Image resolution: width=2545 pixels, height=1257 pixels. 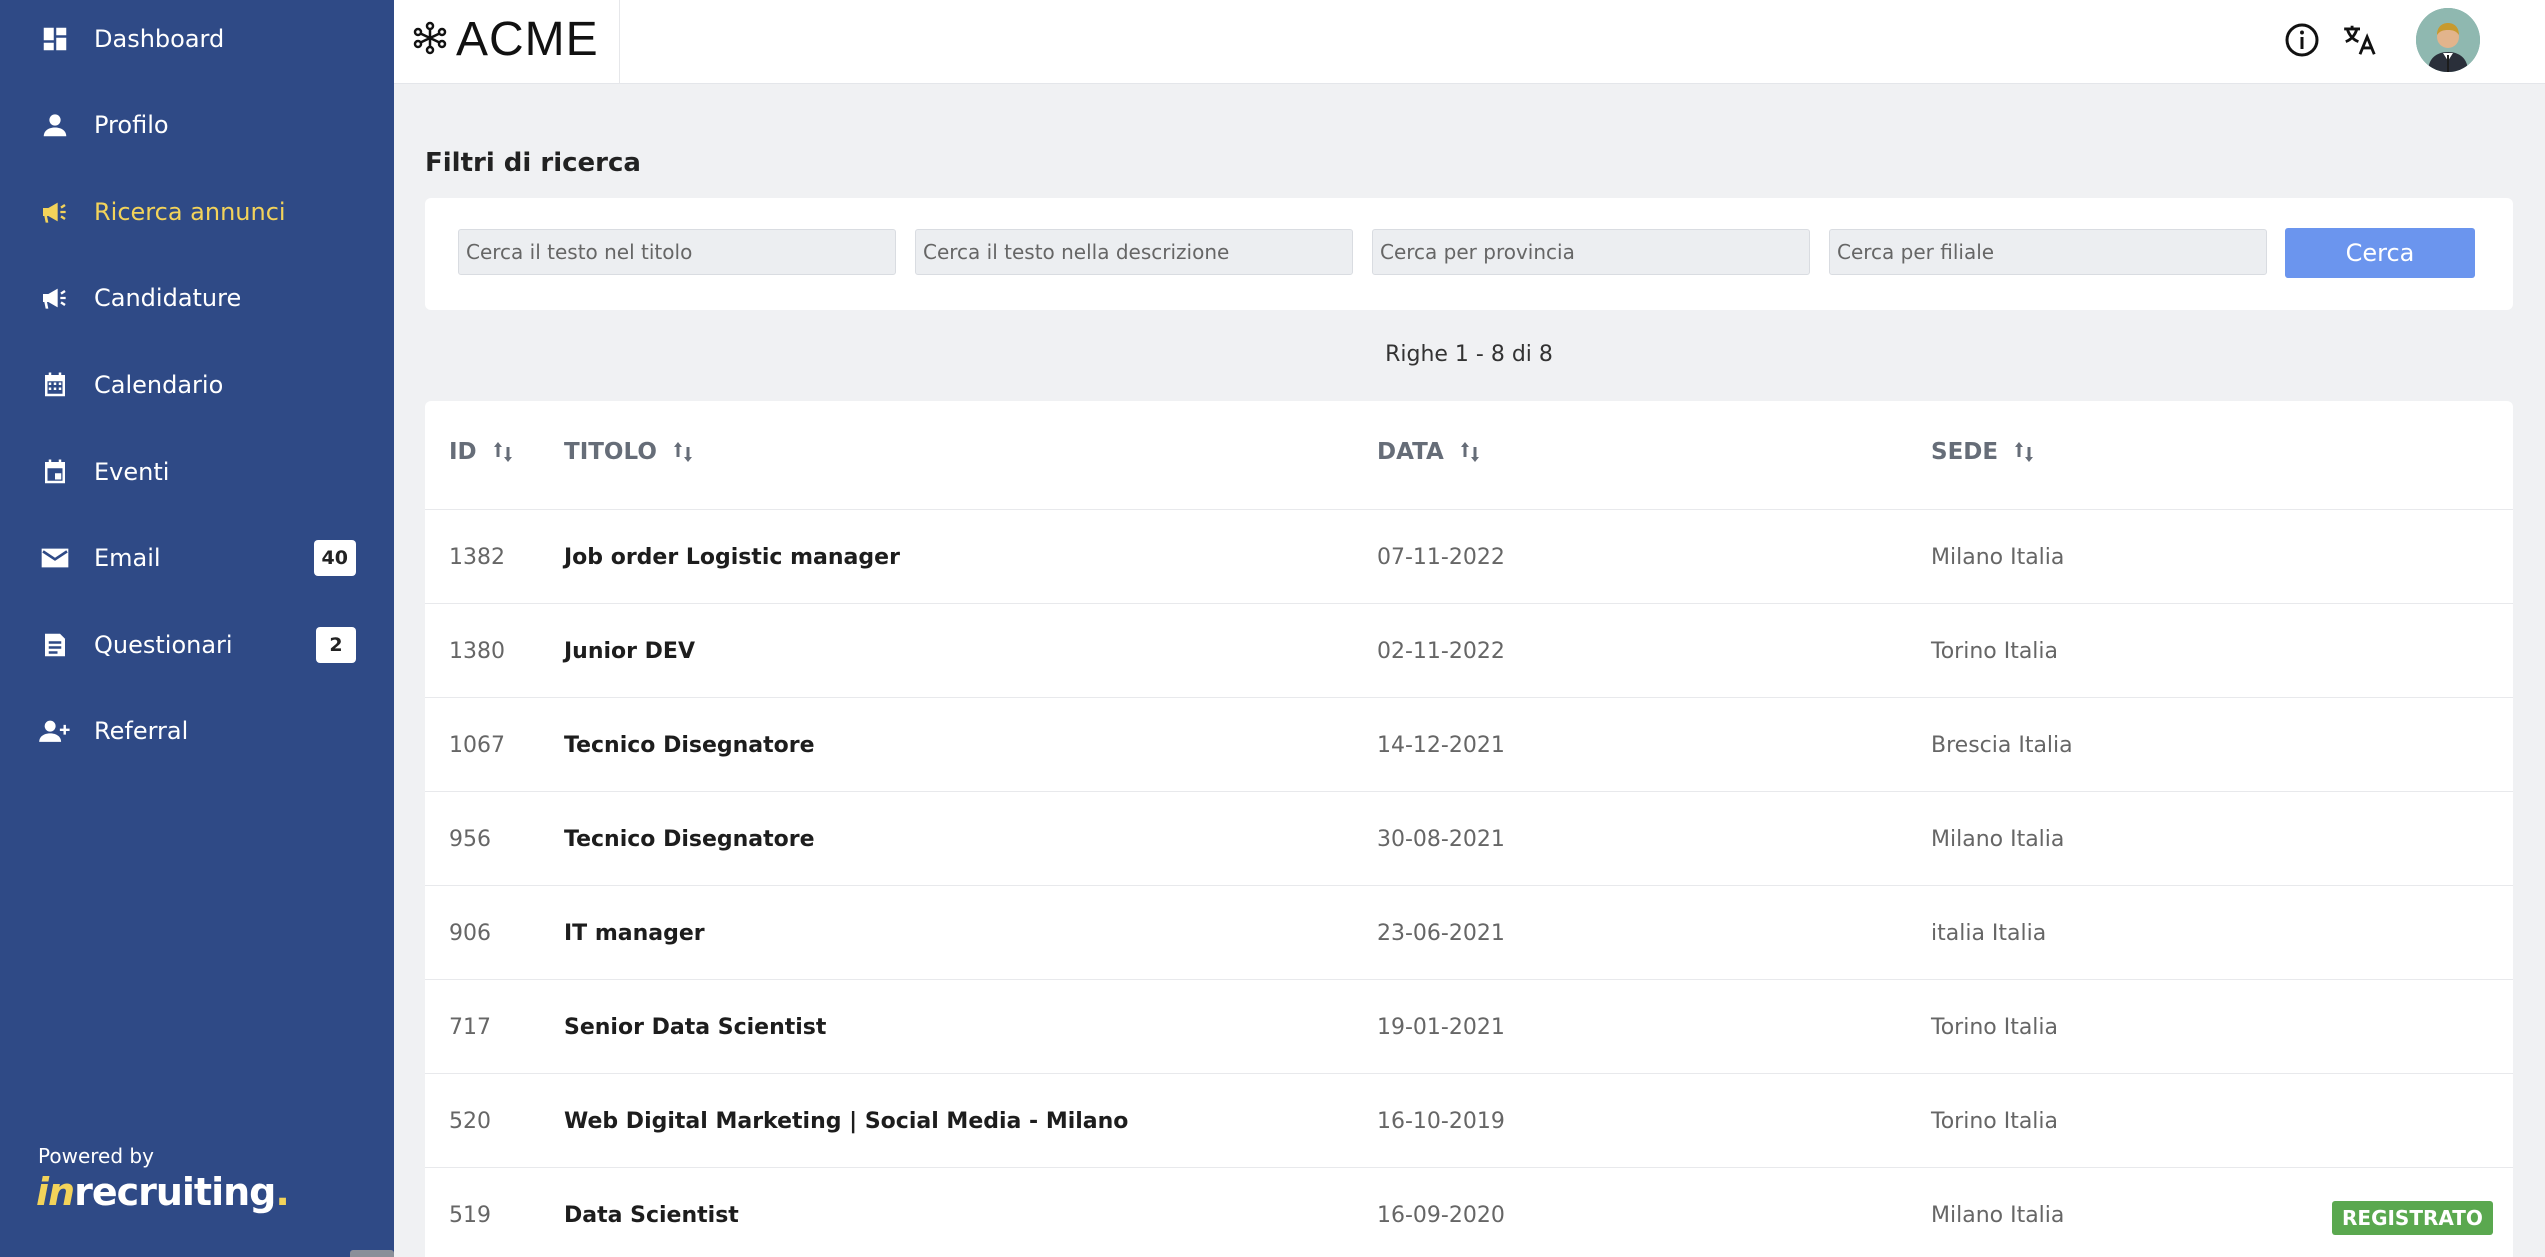 What do you see at coordinates (127, 558) in the screenshot?
I see `sidebar-item-label: Email` at bounding box center [127, 558].